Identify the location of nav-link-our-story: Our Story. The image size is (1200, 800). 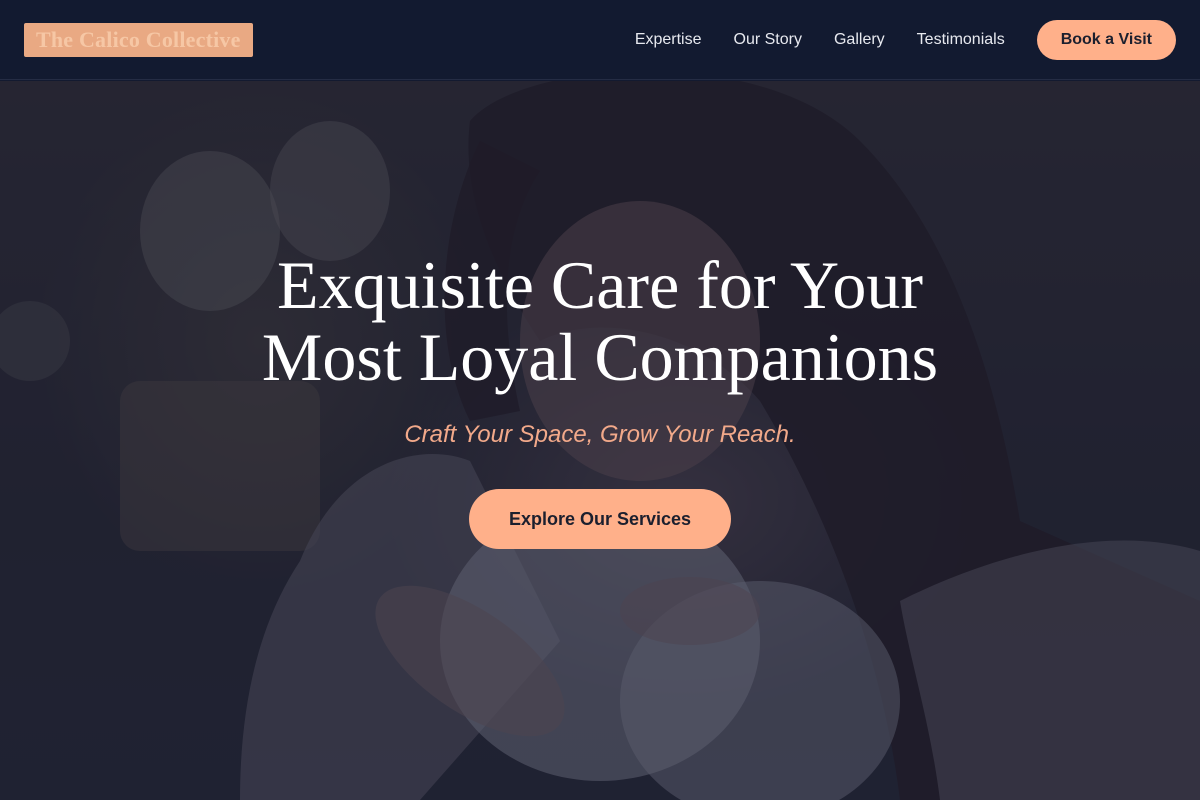
(768, 40).